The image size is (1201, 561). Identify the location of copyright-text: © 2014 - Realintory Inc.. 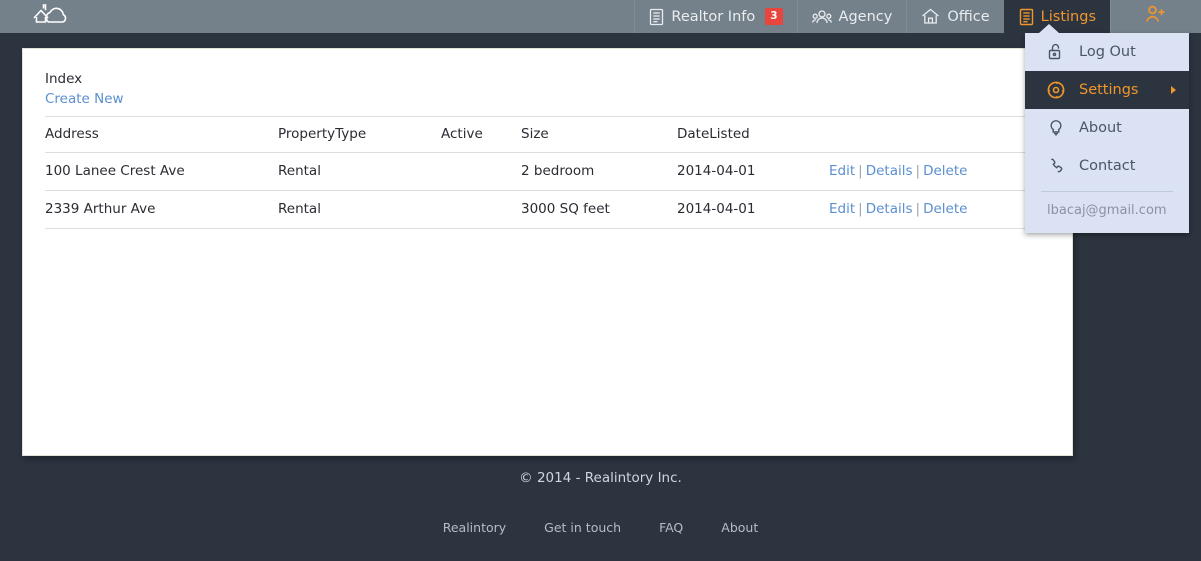
(600, 478).